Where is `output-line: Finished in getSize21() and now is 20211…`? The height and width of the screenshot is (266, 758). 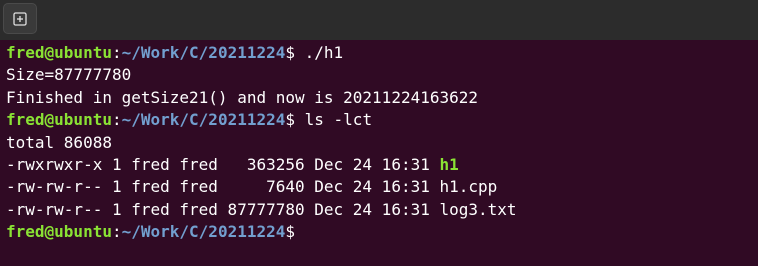
output-line: Finished in getSize21() and now is 20211… is located at coordinates (382, 98).